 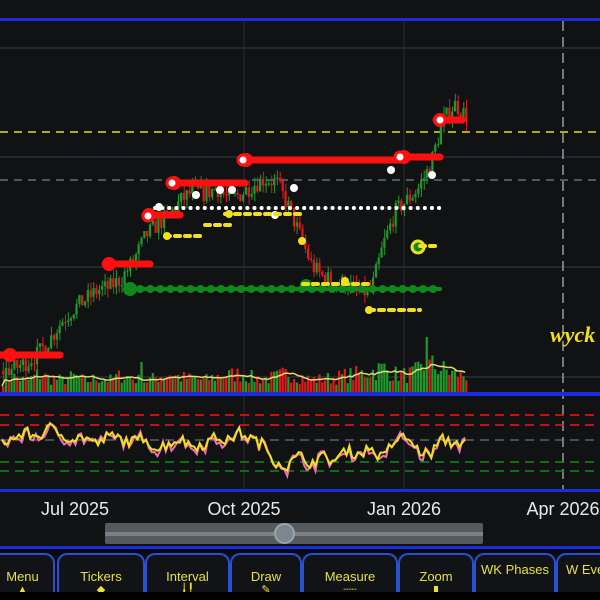 I want to click on time-range-slider, so click(x=294, y=533).